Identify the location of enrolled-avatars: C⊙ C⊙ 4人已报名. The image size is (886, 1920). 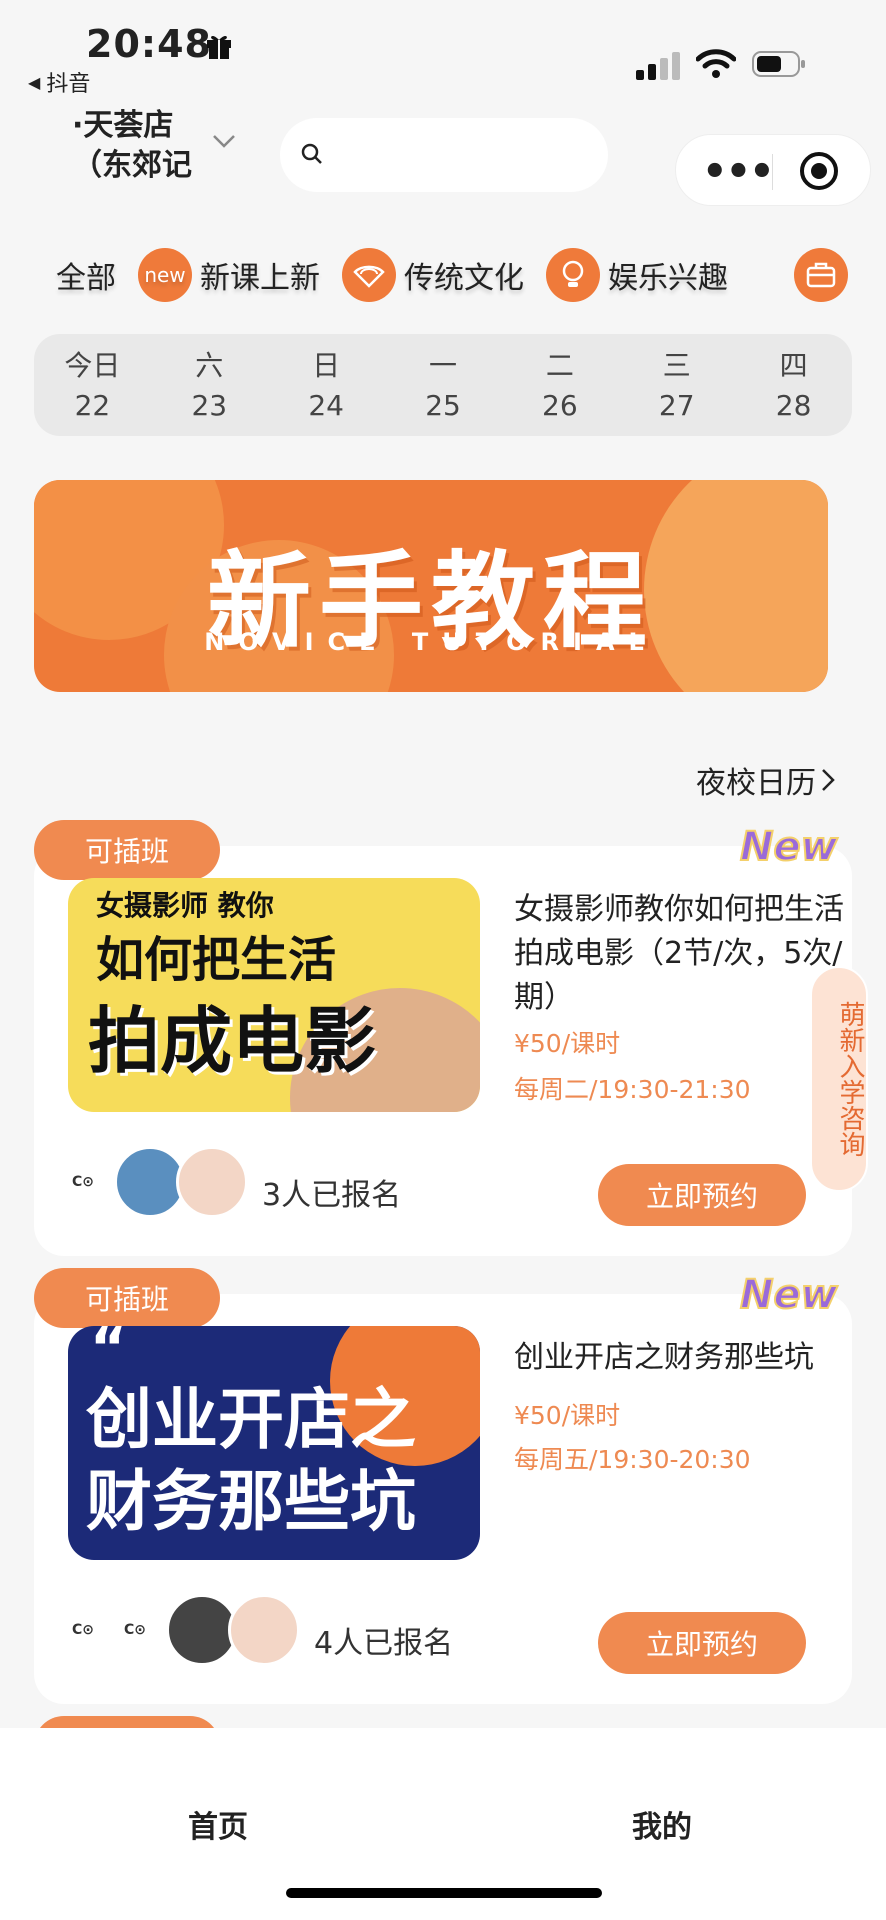
(262, 1630).